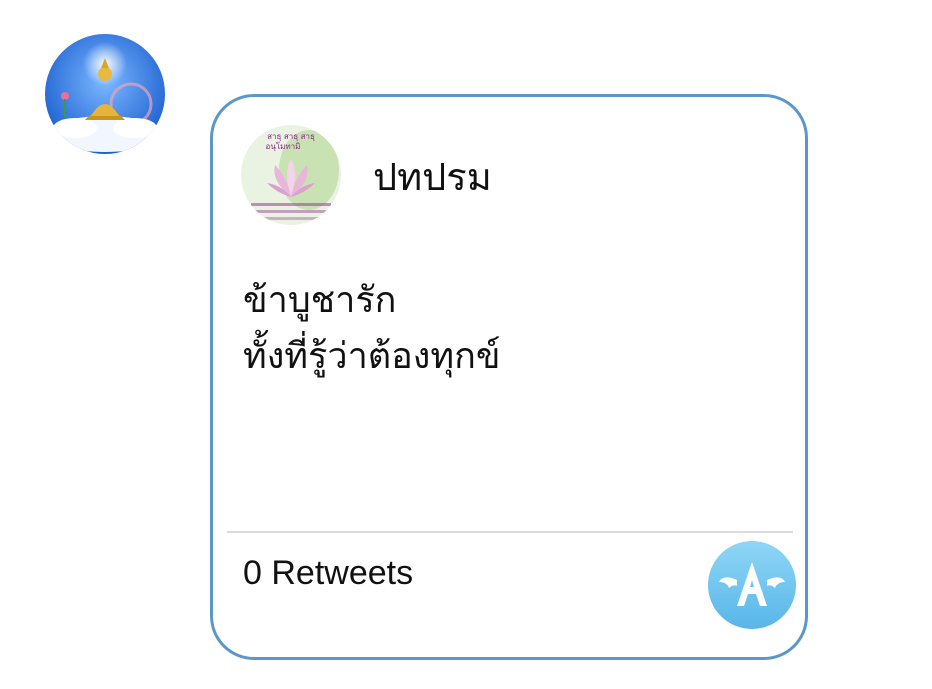 The height and width of the screenshot is (689, 932). I want to click on winged-a-app-icon, so click(752, 585).